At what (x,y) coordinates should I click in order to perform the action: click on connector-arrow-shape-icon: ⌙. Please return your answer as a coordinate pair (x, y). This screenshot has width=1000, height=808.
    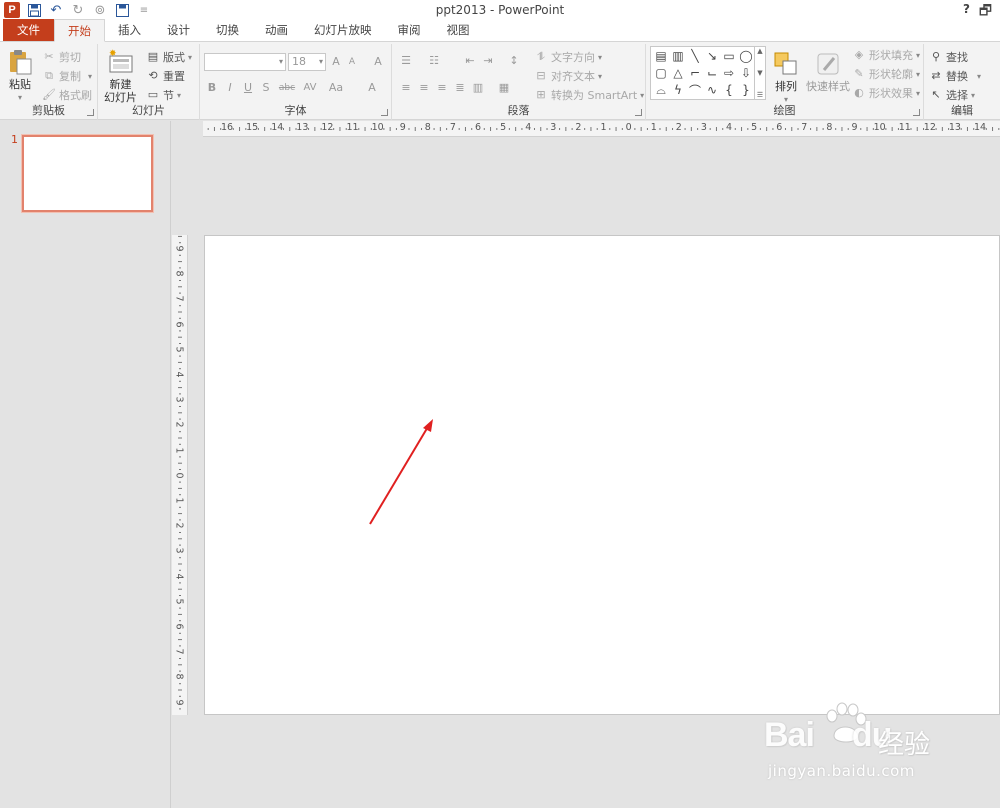
    Looking at the image, I should click on (712, 73).